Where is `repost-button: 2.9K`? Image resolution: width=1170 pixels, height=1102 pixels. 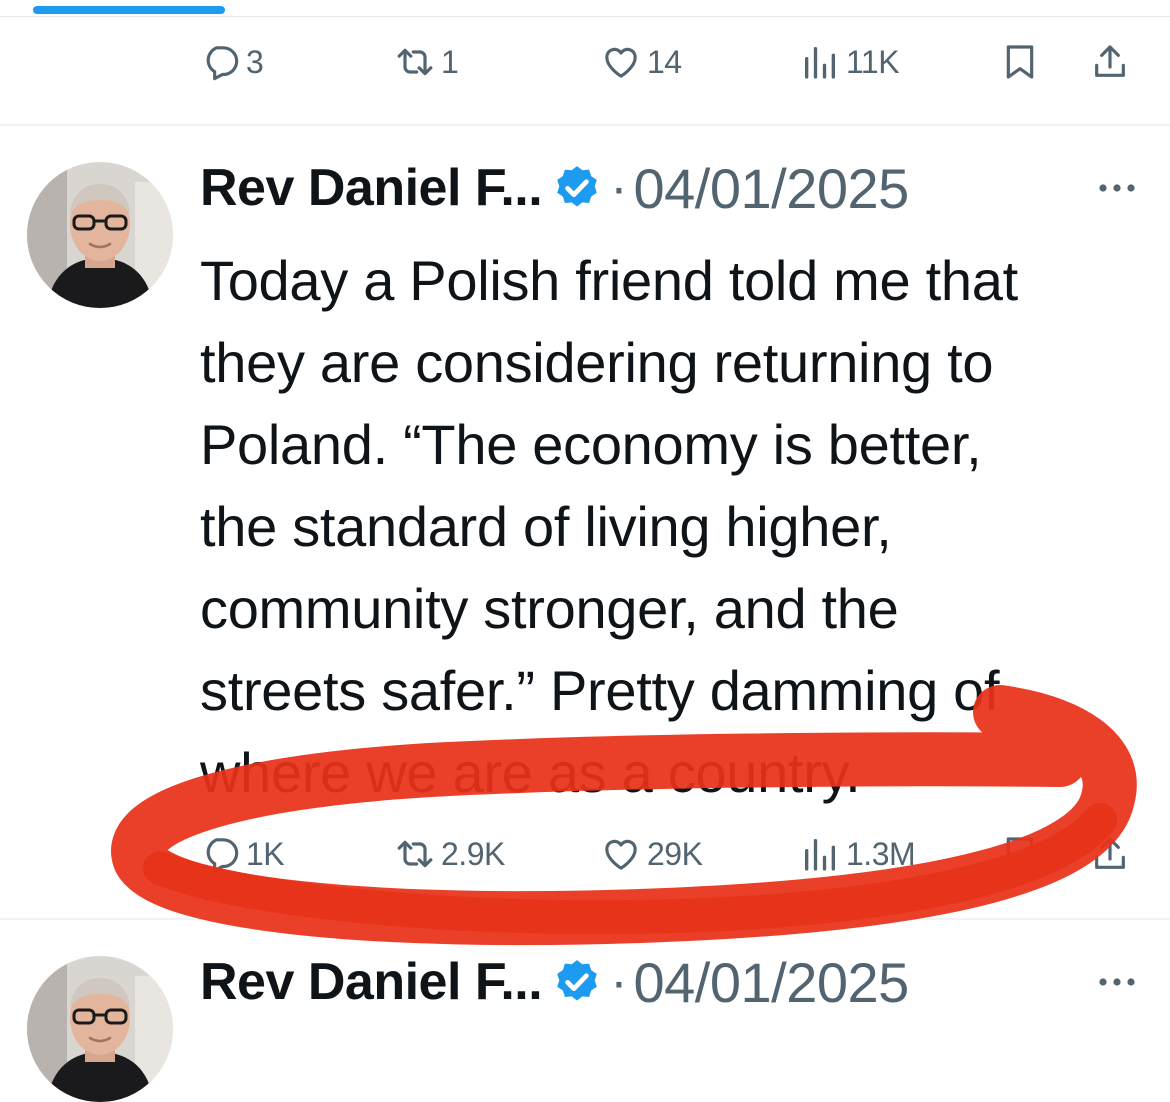
repost-button: 2.9K is located at coordinates (449, 854).